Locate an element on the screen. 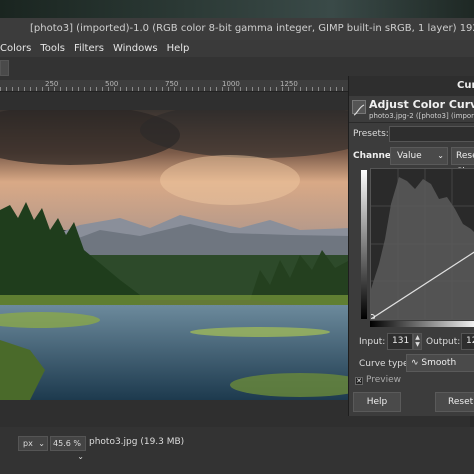 The height and width of the screenshot is (474, 474). unit-value: px is located at coordinates (28, 443).